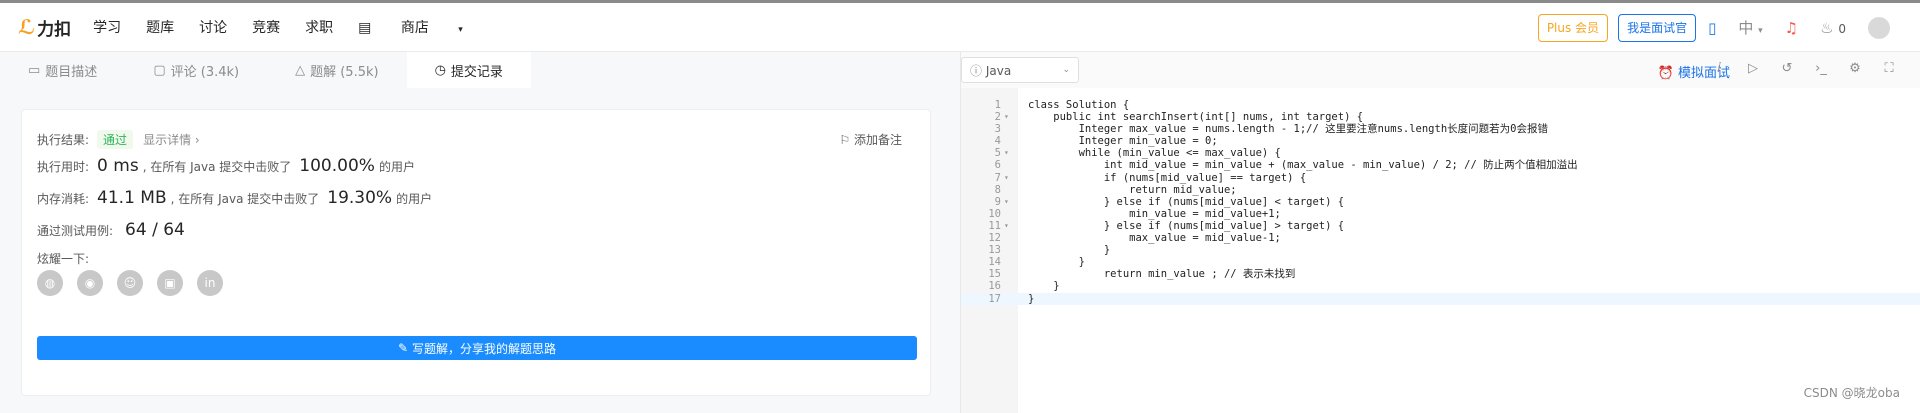  Describe the element at coordinates (1833, 28) in the screenshot. I see `points-widget: ♨ 0` at that location.